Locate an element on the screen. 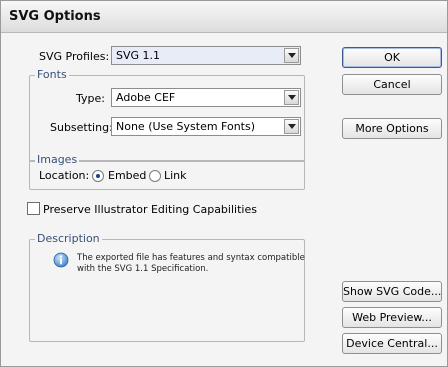 This screenshot has width=448, height=367. svg-profiles-value: SVG 1.1 is located at coordinates (138, 55).